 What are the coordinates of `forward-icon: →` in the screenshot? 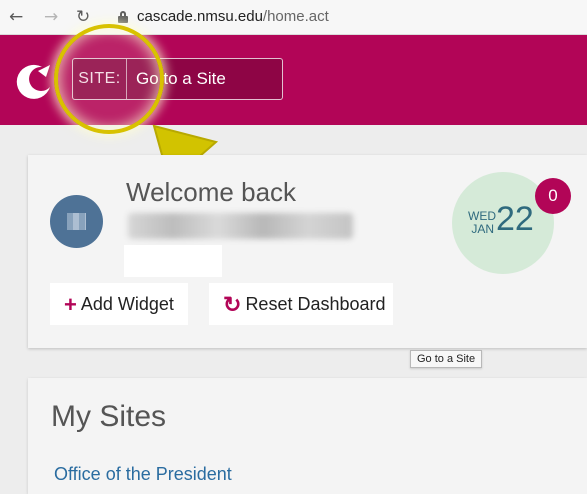 It's located at (51, 17).